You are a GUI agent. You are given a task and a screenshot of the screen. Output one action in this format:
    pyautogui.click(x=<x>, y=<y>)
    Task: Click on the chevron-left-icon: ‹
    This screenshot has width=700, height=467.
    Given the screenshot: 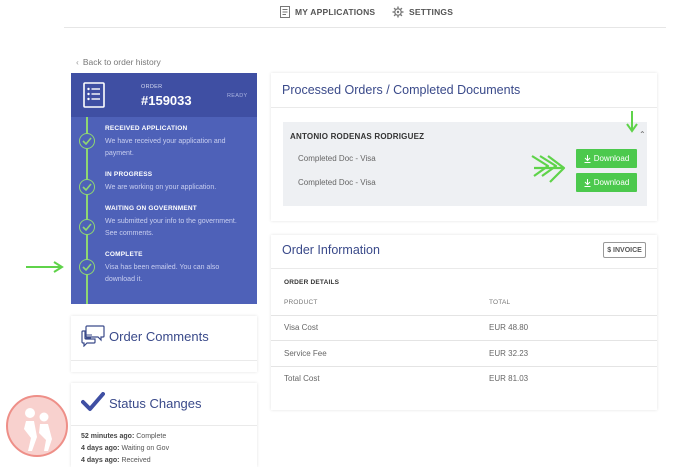 What is the action you would take?
    pyautogui.click(x=77, y=62)
    